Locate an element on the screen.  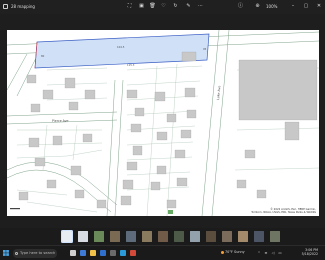
file-explorer-icon is located at coordinates (93, 253).